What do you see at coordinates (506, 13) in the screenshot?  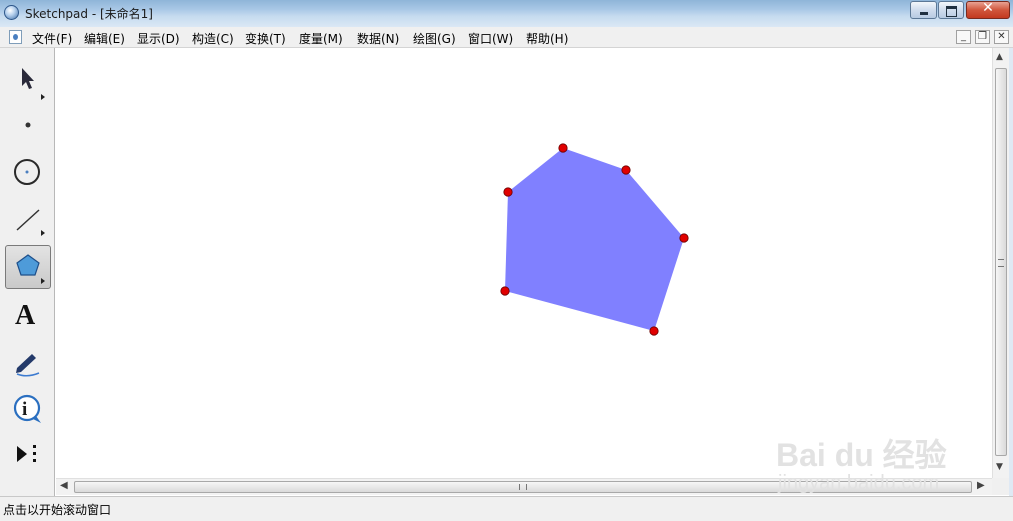 I see `title-bar: Sketchpad - [未命名1] ✕` at bounding box center [506, 13].